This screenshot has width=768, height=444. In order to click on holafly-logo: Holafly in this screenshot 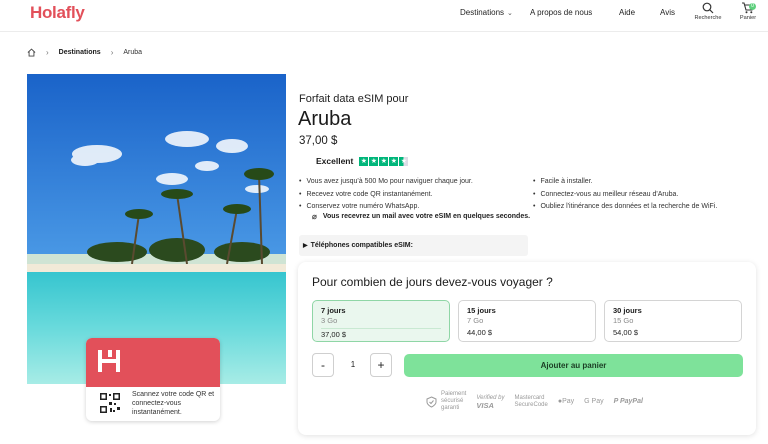, I will do `click(57, 13)`.